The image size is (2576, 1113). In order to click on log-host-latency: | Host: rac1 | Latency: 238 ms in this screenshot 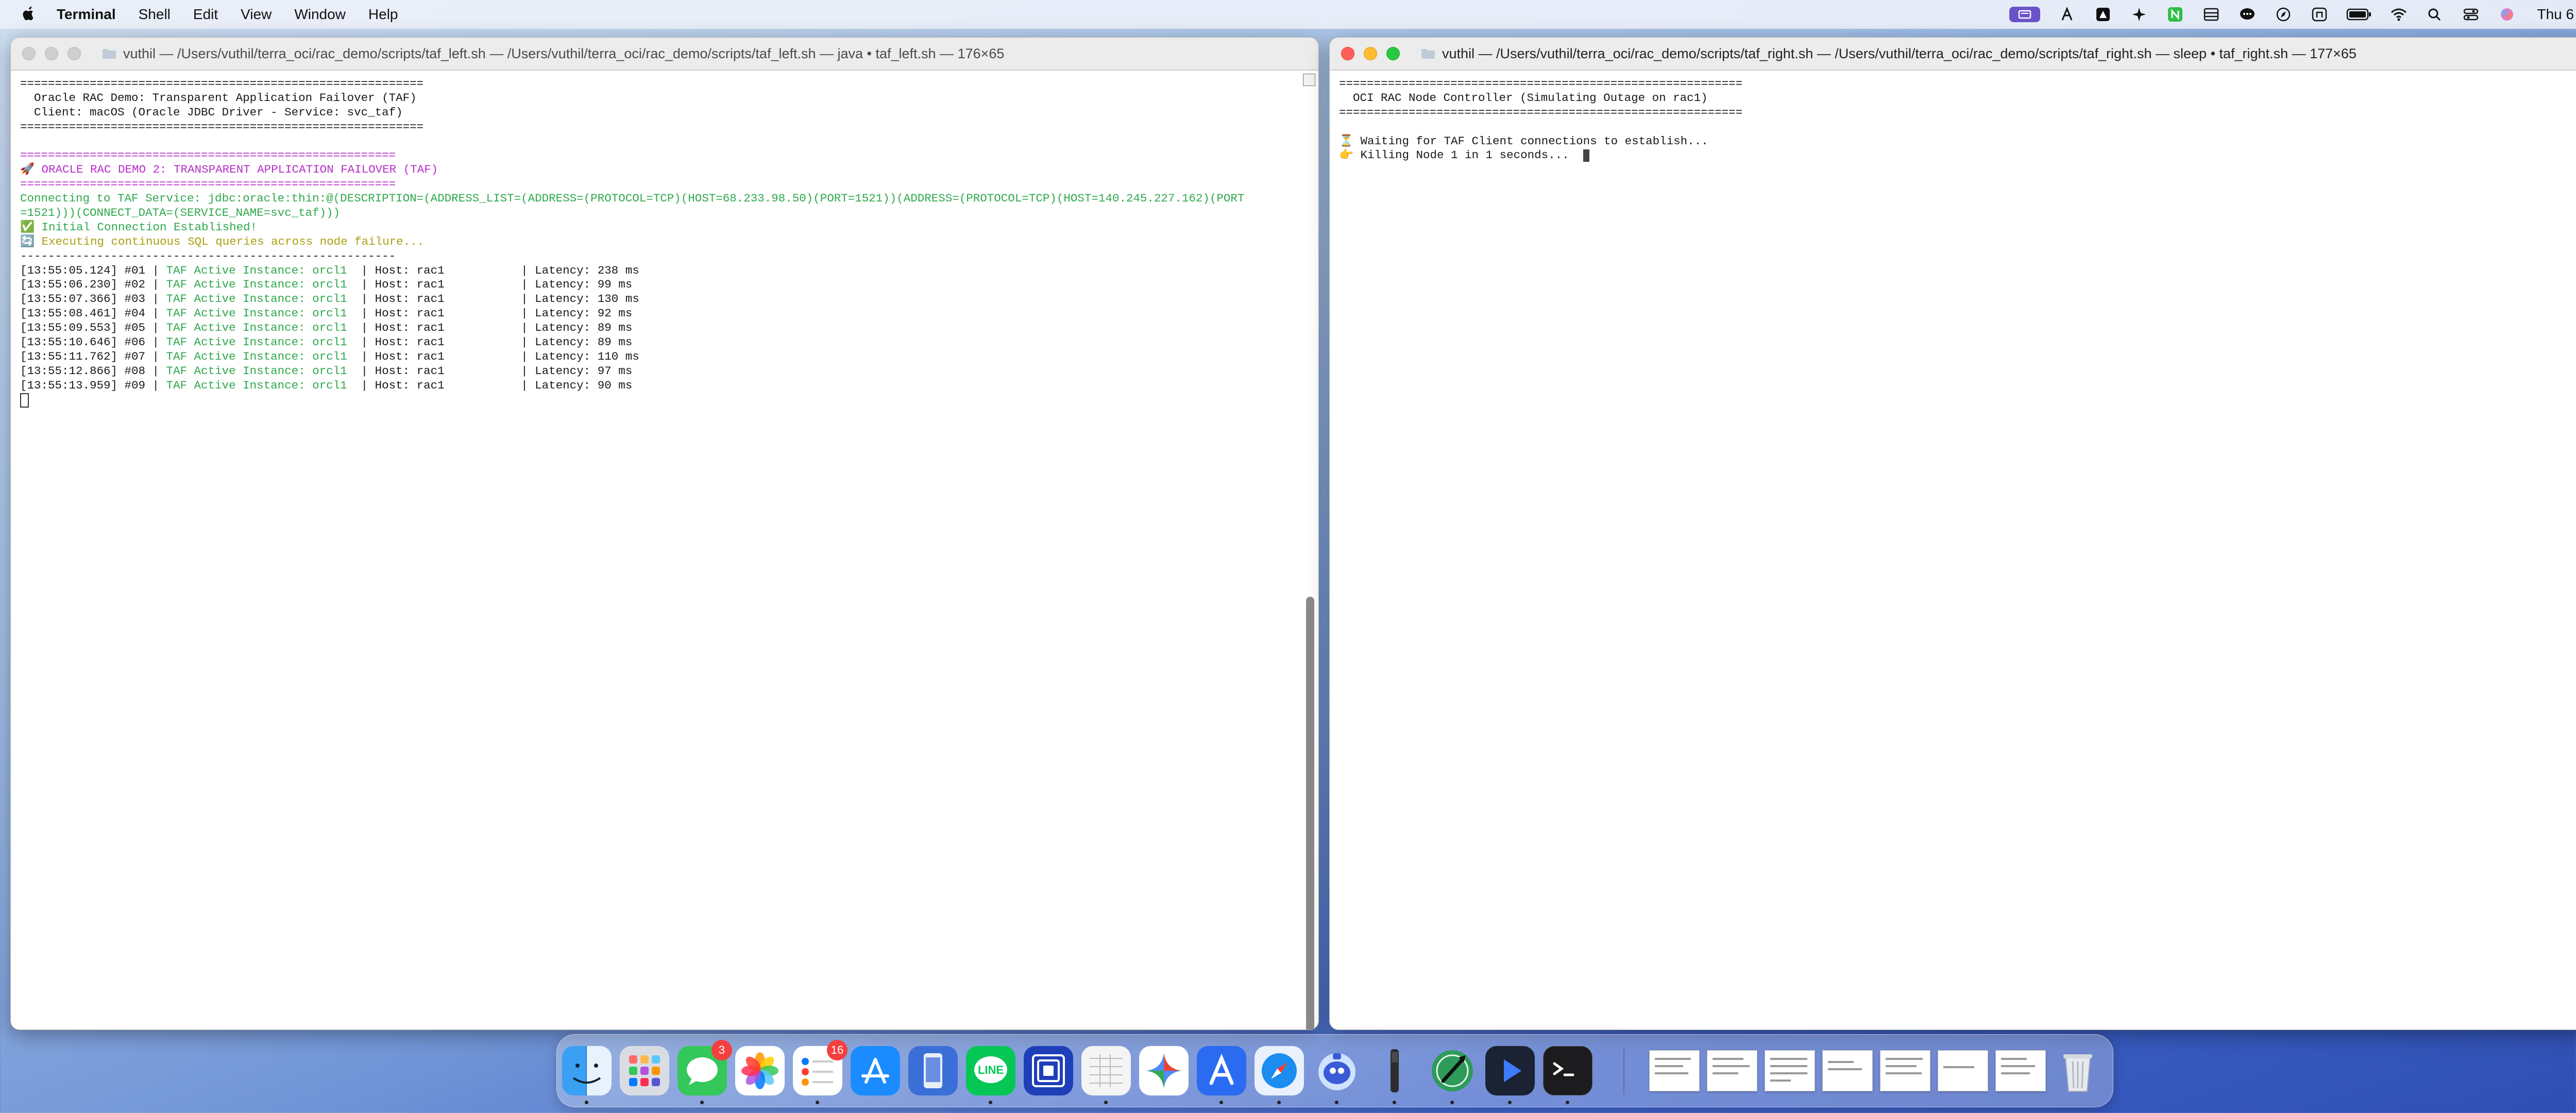, I will do `click(493, 270)`.